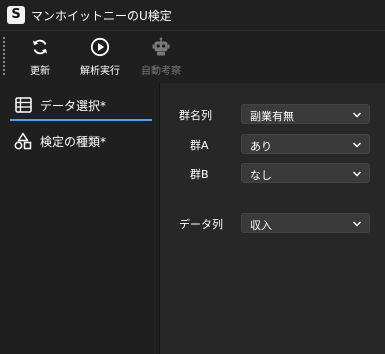 The width and height of the screenshot is (385, 354). I want to click on run-analysis-label: 解析実行, so click(100, 71).